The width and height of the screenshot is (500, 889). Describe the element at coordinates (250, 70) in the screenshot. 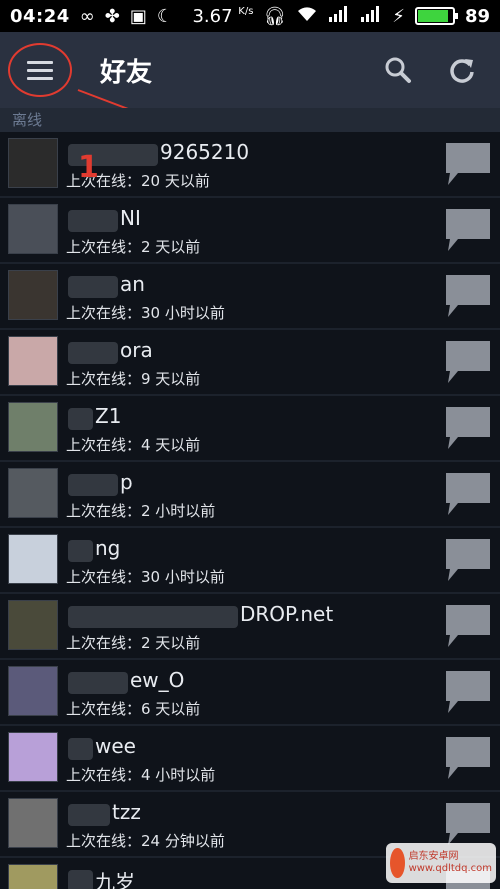

I see `app-bar: 好友` at that location.